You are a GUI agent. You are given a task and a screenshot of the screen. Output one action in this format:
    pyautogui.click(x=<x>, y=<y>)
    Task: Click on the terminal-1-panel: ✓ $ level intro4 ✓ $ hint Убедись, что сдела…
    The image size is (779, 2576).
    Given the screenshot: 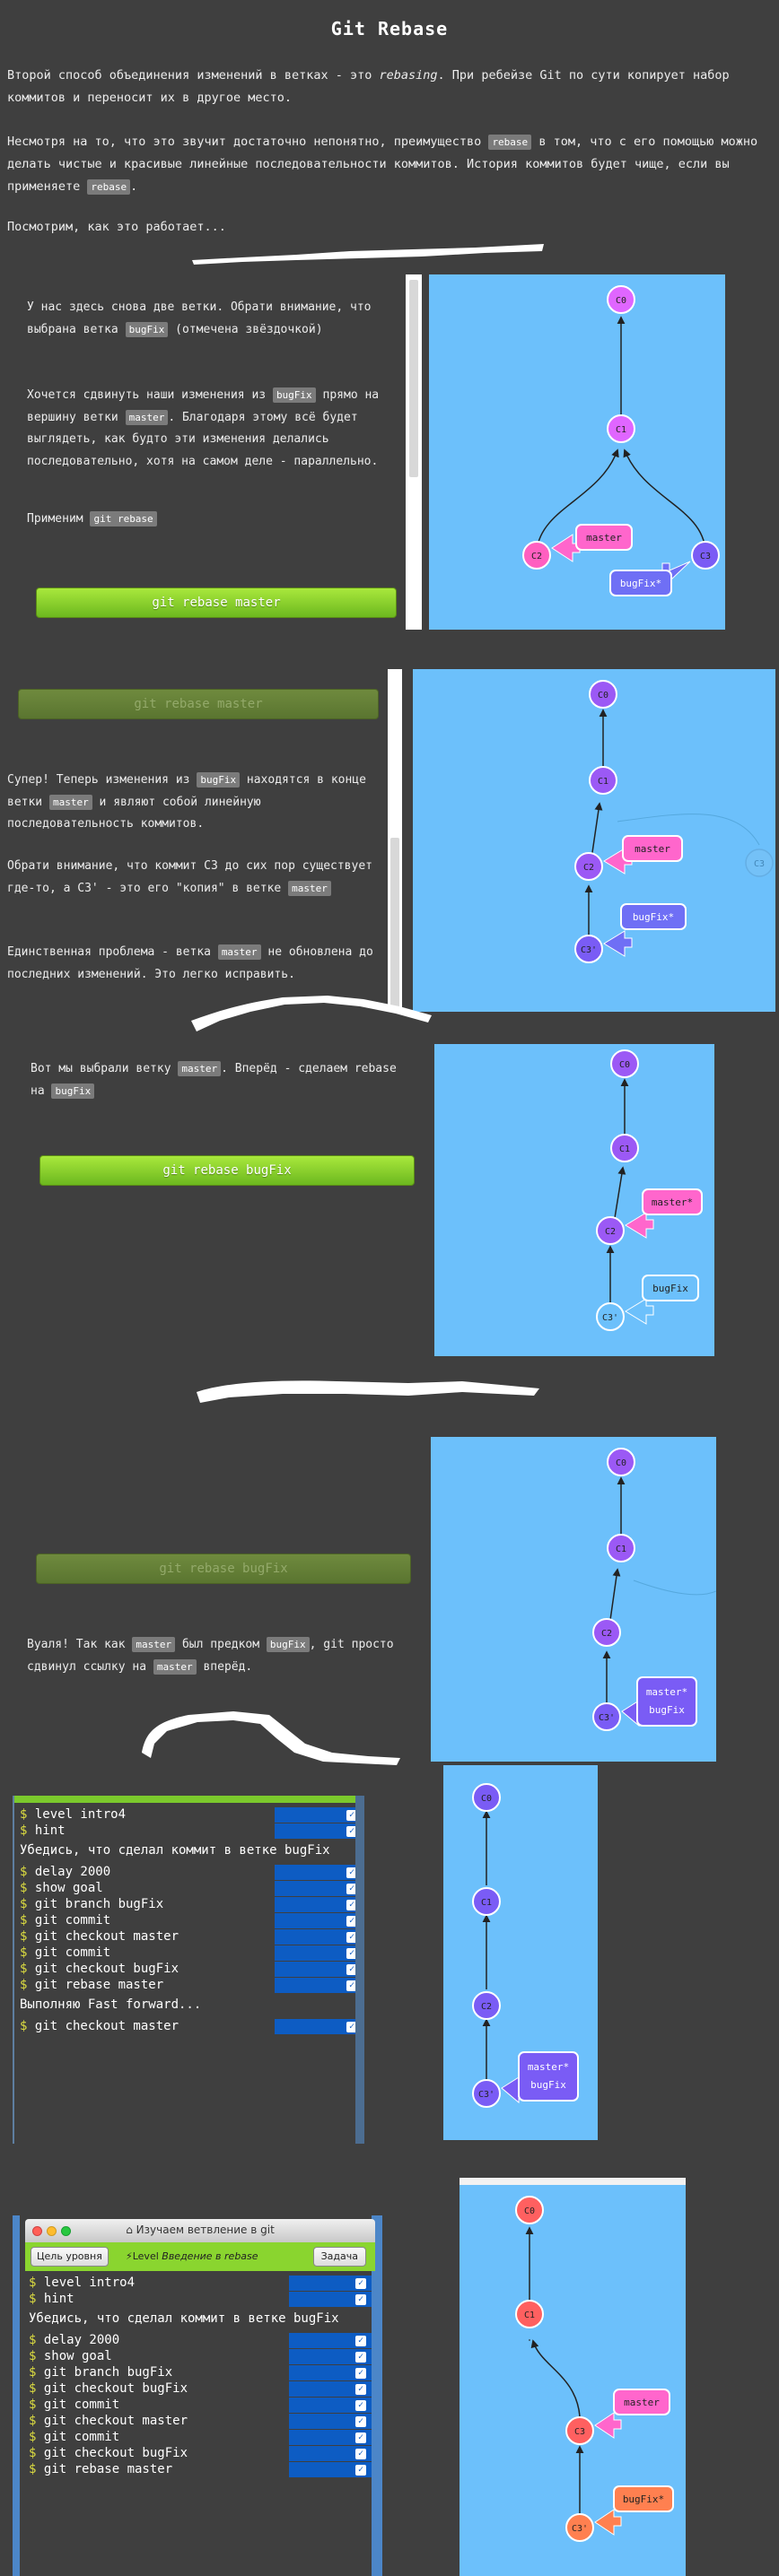 What is the action you would take?
    pyautogui.click(x=189, y=1970)
    